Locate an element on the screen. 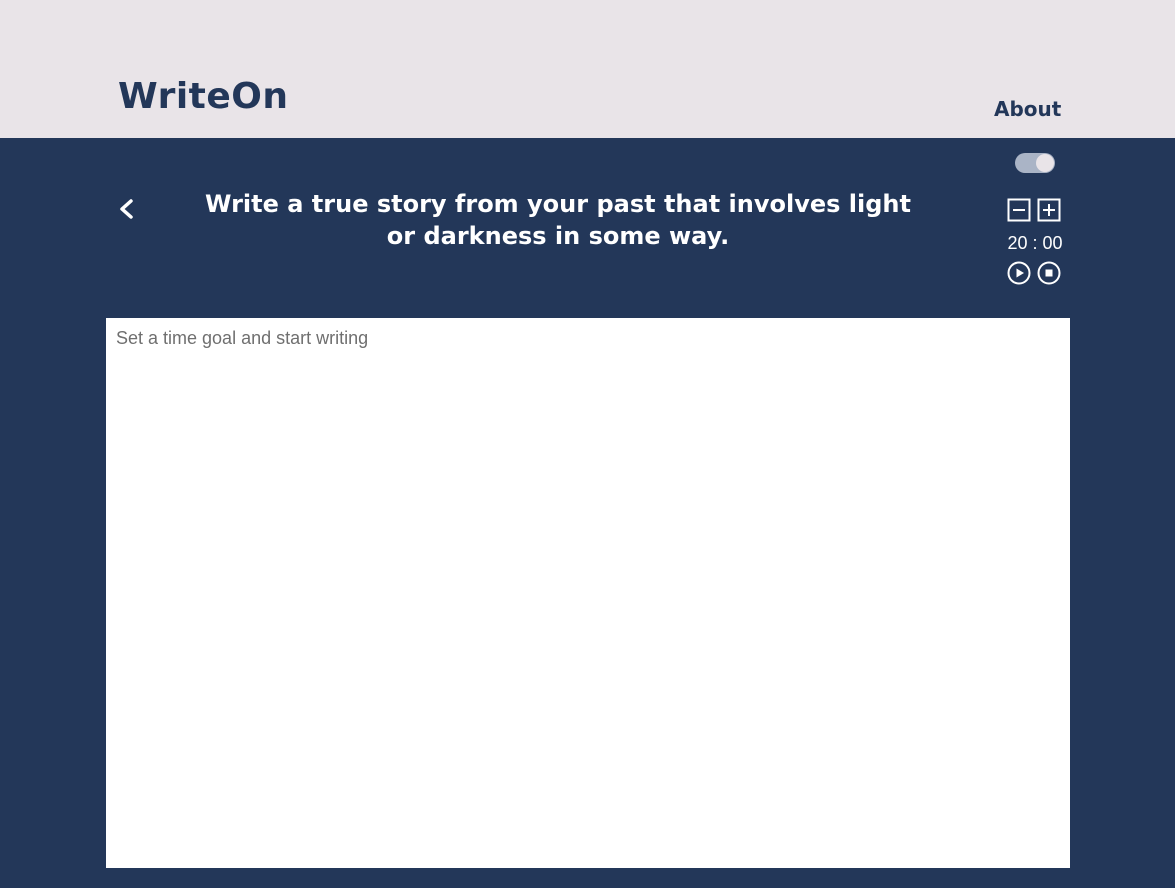 Image resolution: width=1175 pixels, height=888 pixels. stop-button is located at coordinates (1049, 273).